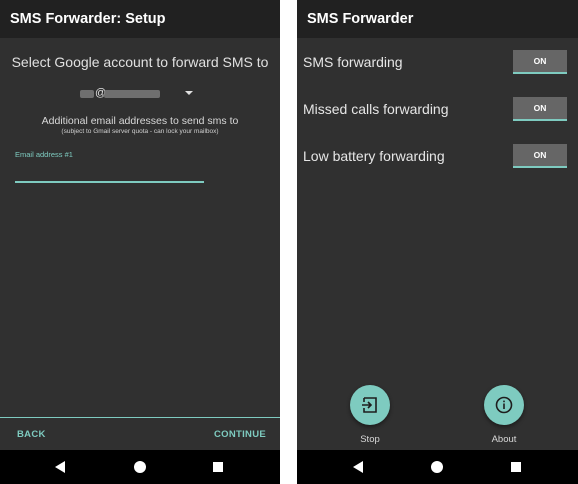  Describe the element at coordinates (376, 109) in the screenshot. I see `setting-label-missed-calls: Missed calls forwarding` at that location.